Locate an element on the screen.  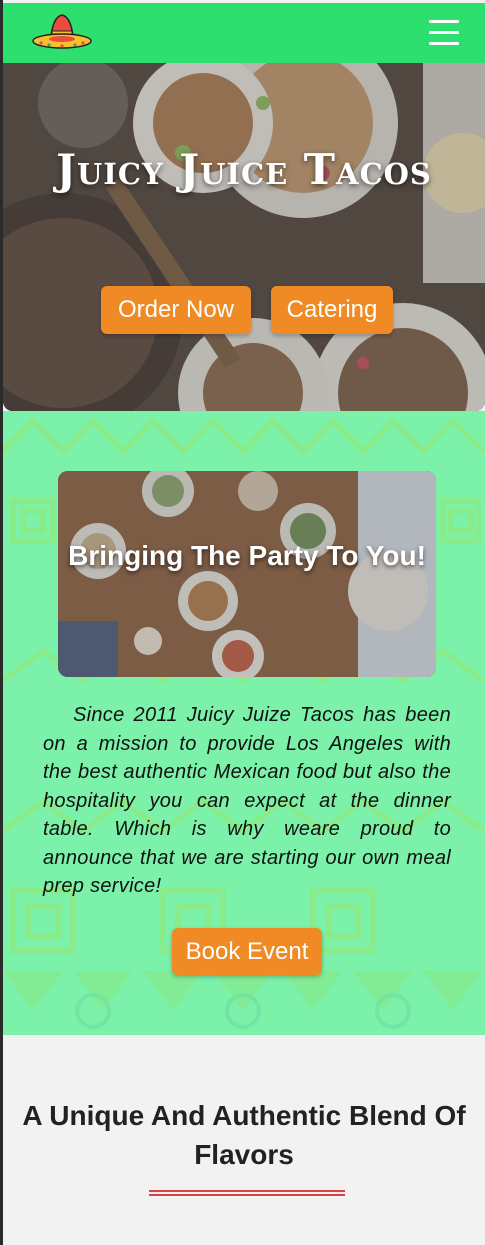
flavors-heading: A Unique And Authentic Blend Of Flavors is located at coordinates (244, 1135).